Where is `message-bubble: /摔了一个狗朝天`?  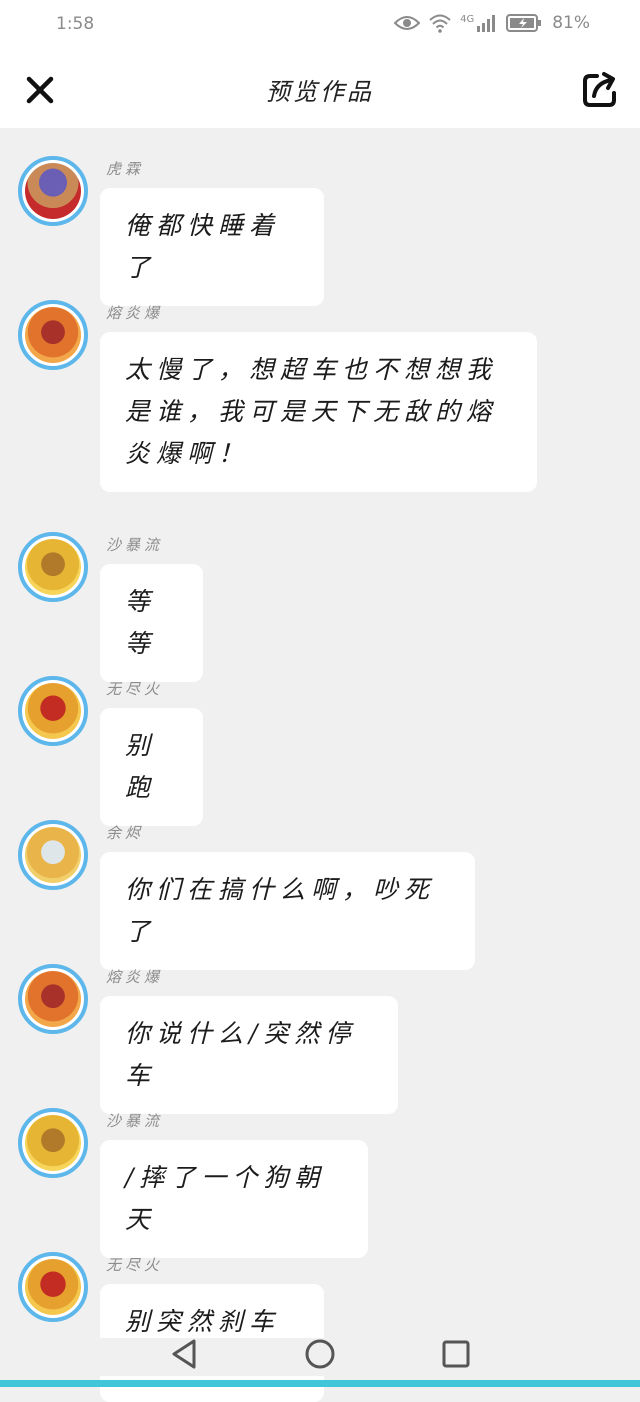
message-bubble: /摔了一个狗朝天 is located at coordinates (234, 1199).